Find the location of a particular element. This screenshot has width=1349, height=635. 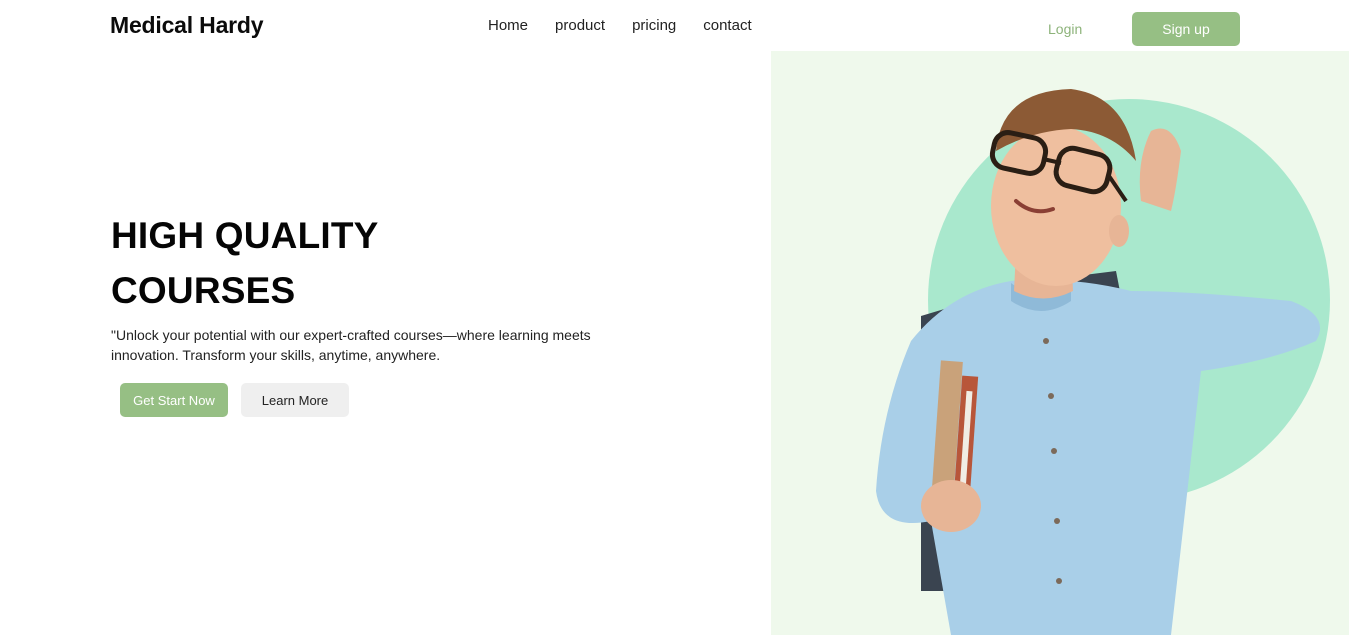

get-started-button: Get Start Now is located at coordinates (174, 400).